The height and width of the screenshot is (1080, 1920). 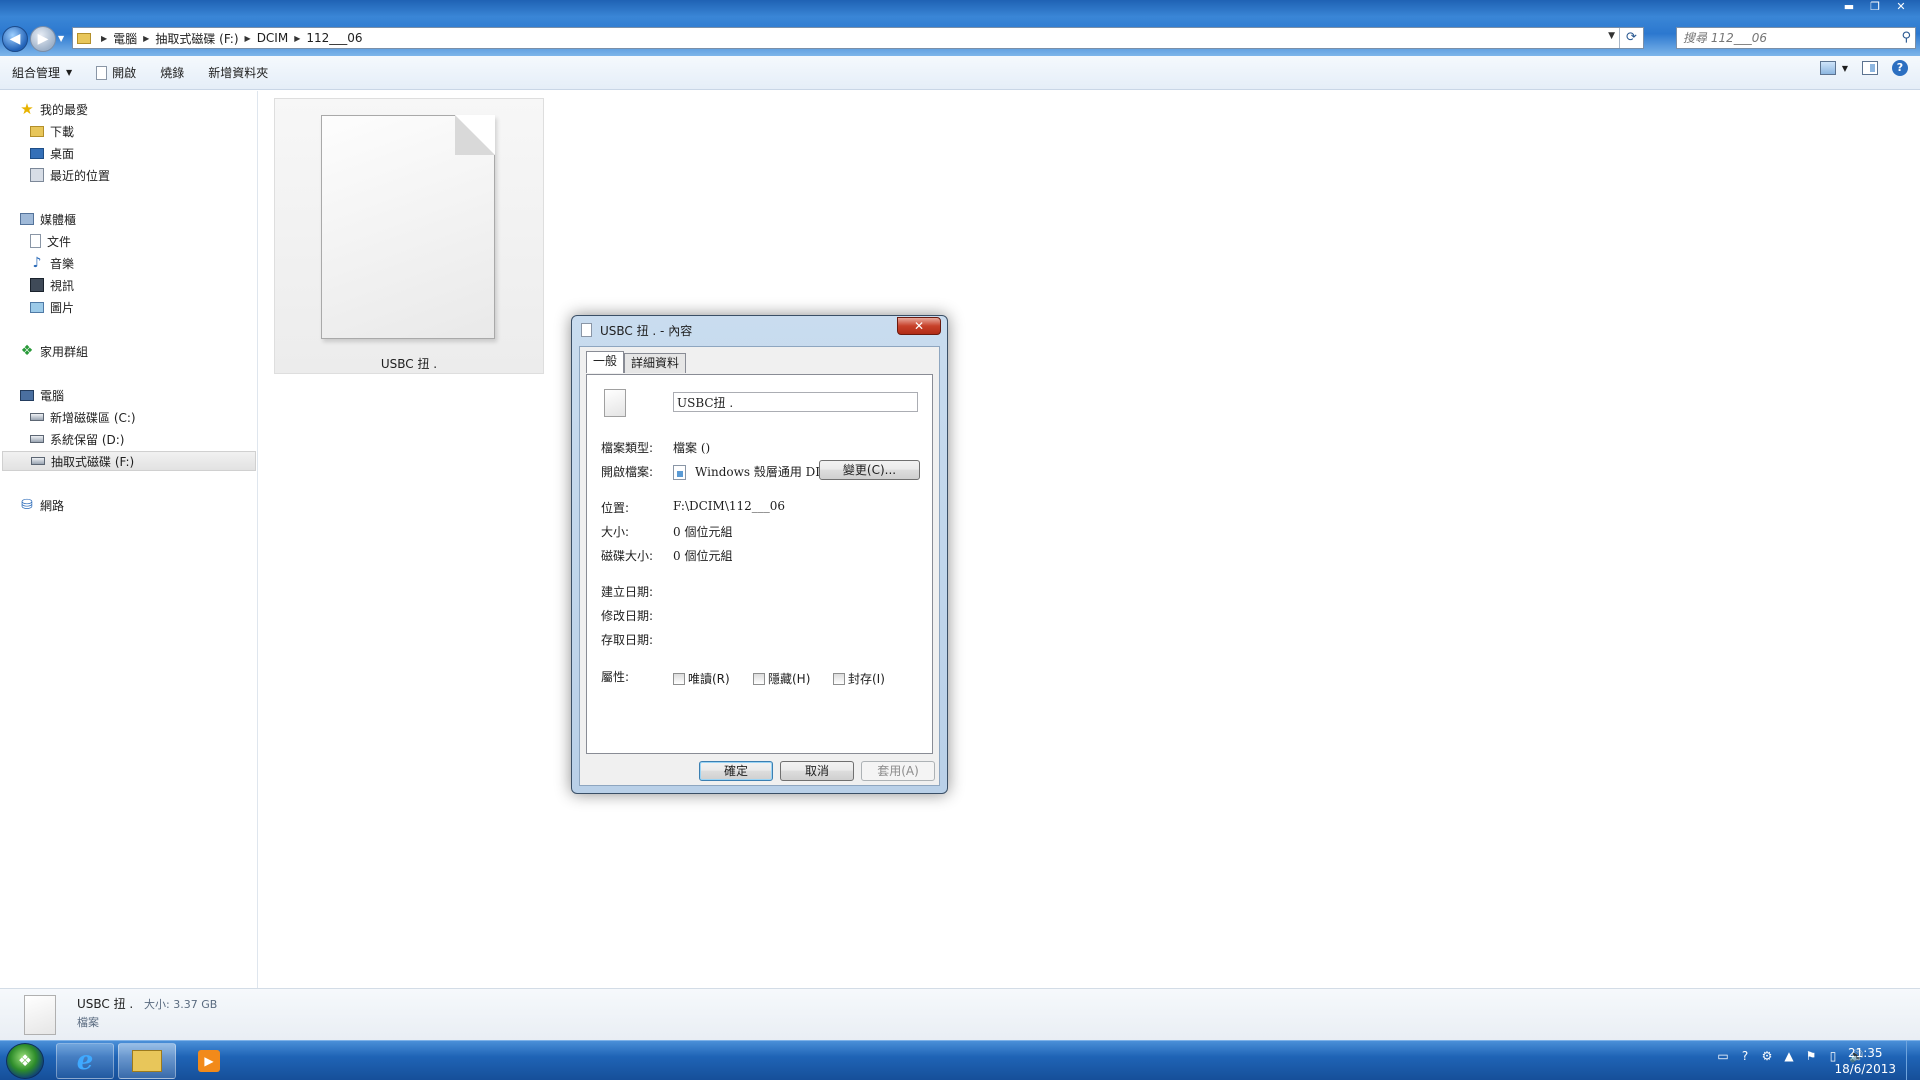 What do you see at coordinates (238, 73) in the screenshot?
I see `new-folder-button: 新增資料夾` at bounding box center [238, 73].